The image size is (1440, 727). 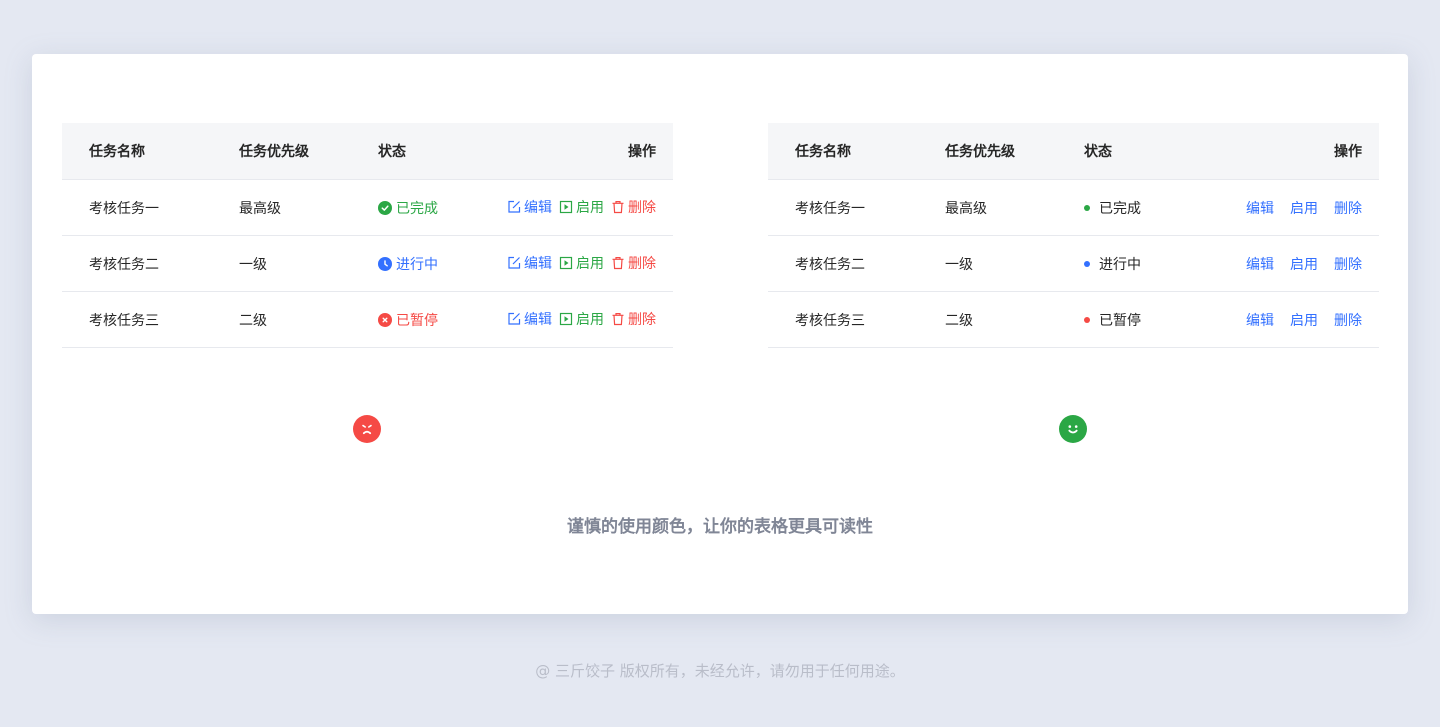 What do you see at coordinates (385, 319) in the screenshot?
I see `close-circle-icon` at bounding box center [385, 319].